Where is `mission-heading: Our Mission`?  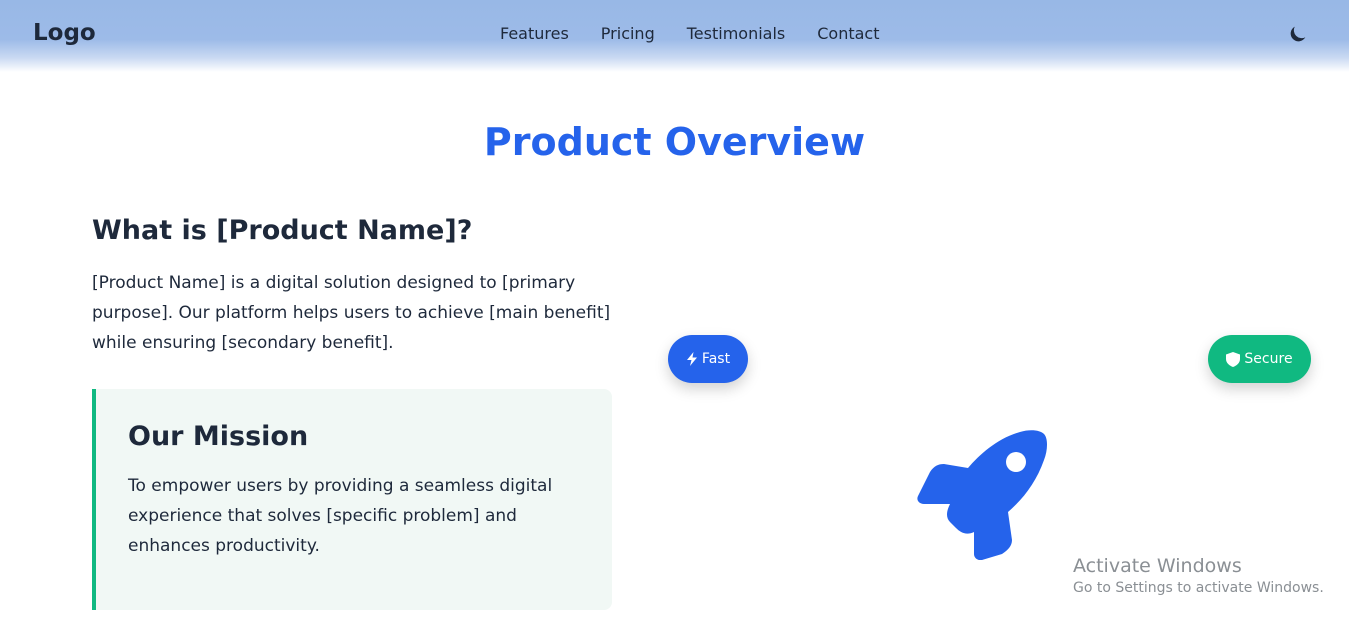 mission-heading: Our Mission is located at coordinates (218, 436).